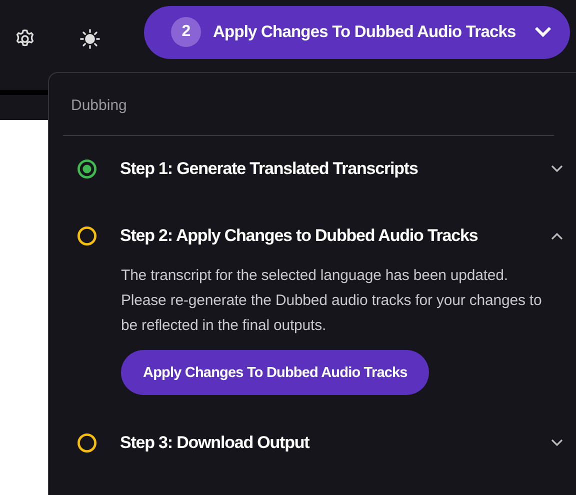  What do you see at coordinates (320, 236) in the screenshot?
I see `step-header: Step 2: Apply Changes to Dubbed Audio Tracks` at bounding box center [320, 236].